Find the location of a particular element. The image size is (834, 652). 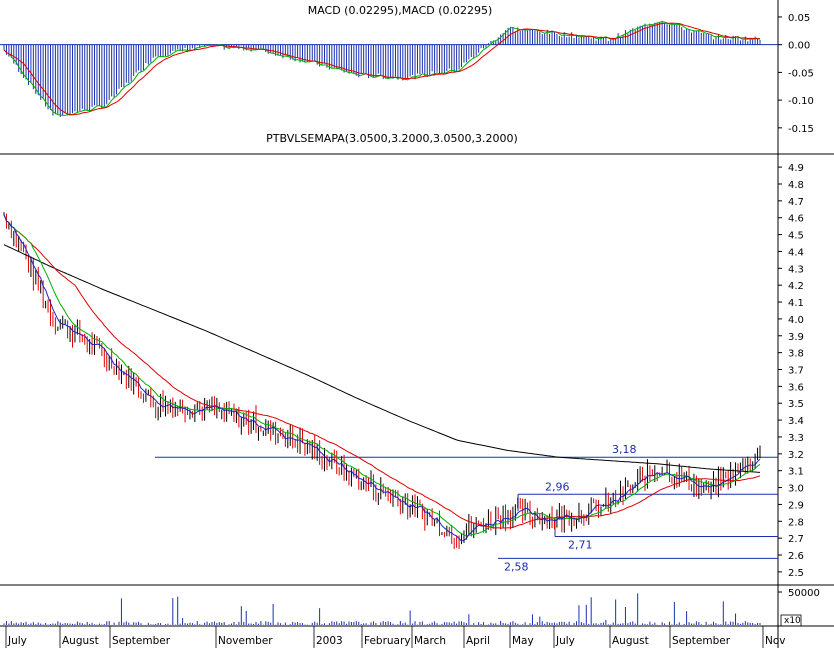

price-tick-label: 4.9 is located at coordinates (796, 168).